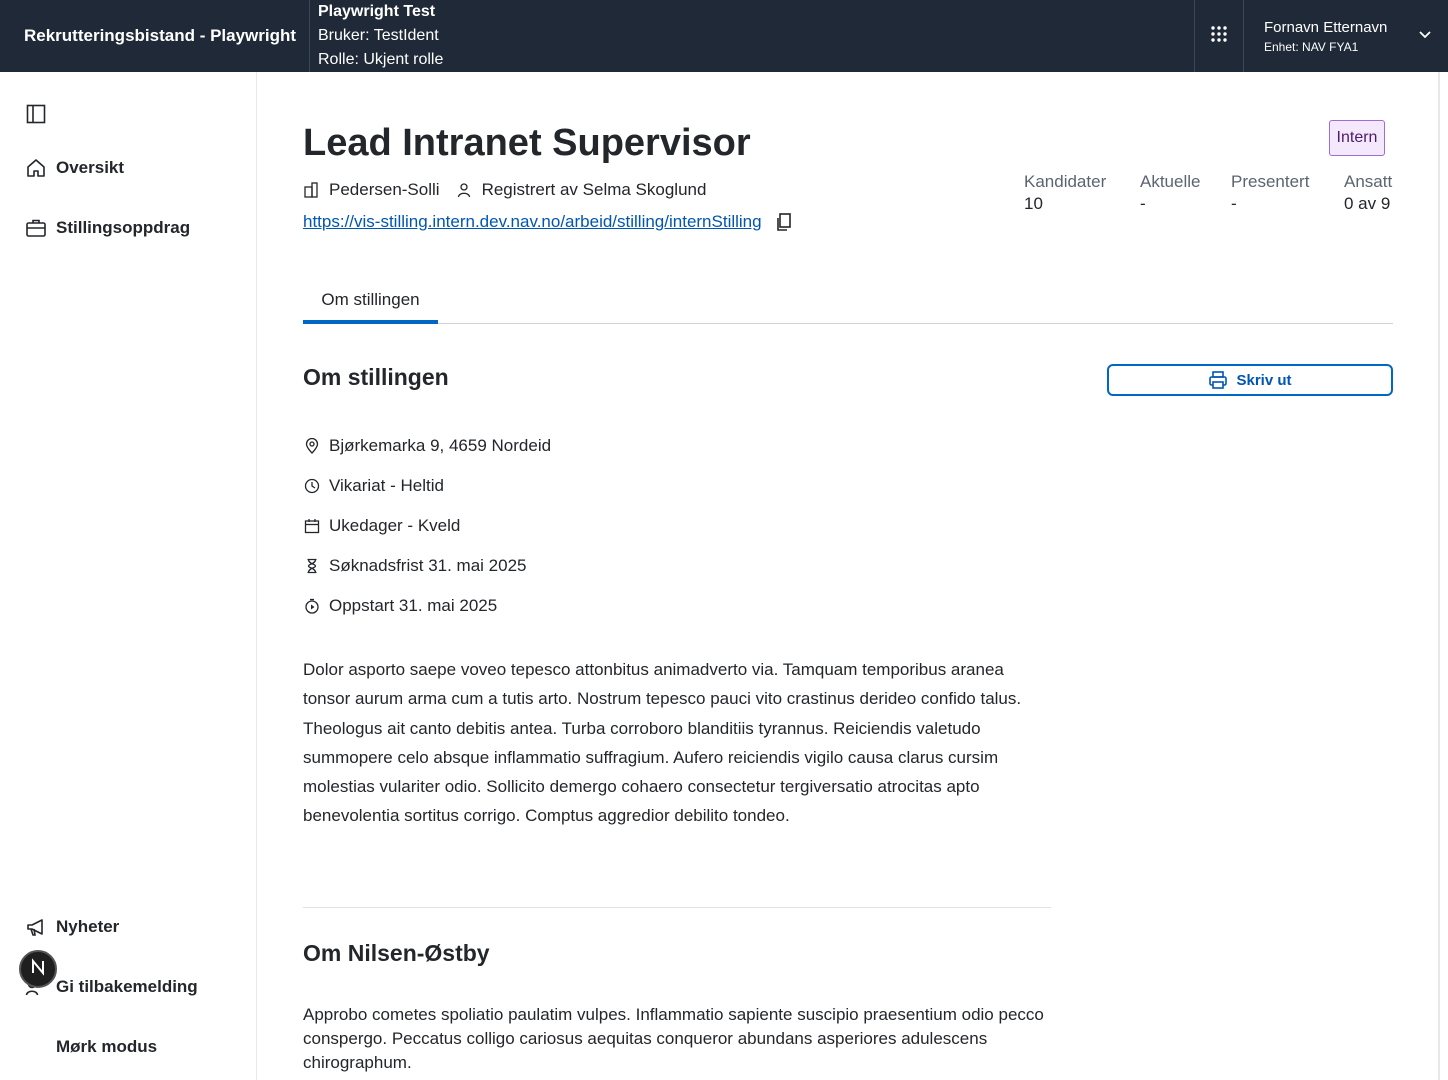 The image size is (1448, 1080). I want to click on sidebar-item-mork-modus: Mørk modus, so click(90, 1047).